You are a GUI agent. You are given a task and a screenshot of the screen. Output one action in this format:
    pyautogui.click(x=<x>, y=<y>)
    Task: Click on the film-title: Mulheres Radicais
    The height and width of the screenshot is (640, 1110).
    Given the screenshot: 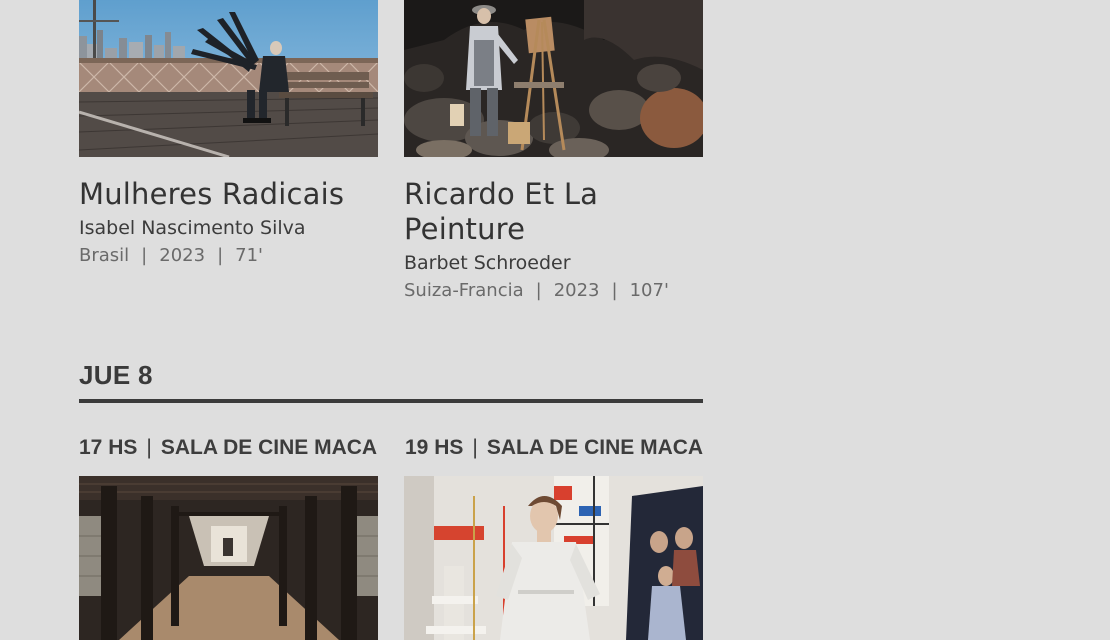 What is the action you would take?
    pyautogui.click(x=228, y=194)
    